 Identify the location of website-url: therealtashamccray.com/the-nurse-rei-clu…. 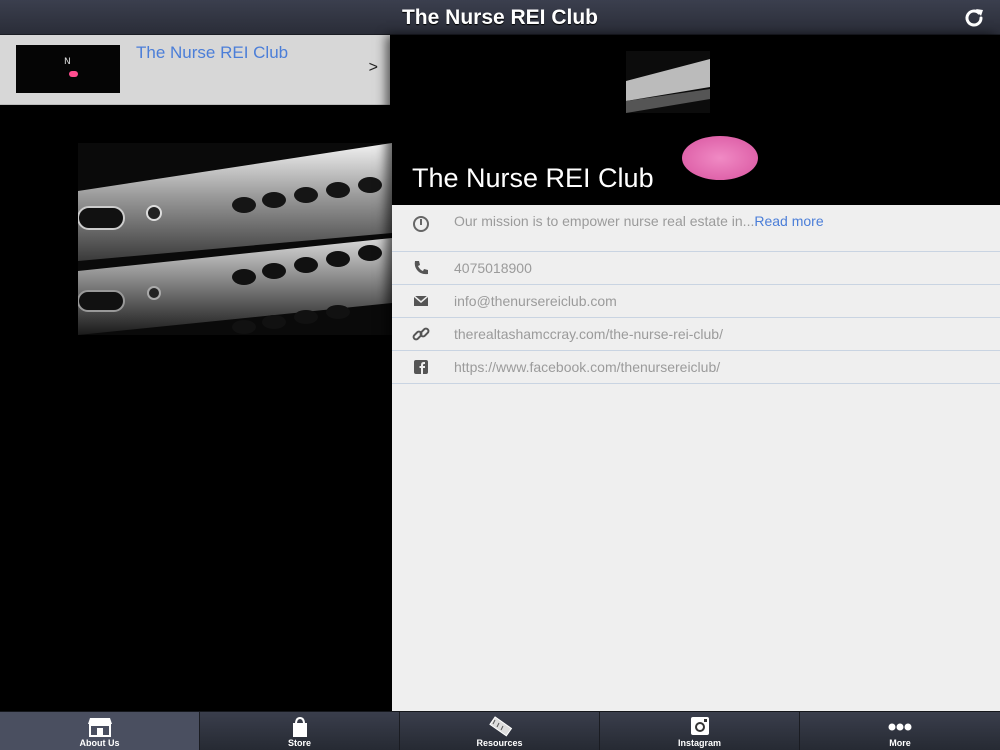
(588, 334).